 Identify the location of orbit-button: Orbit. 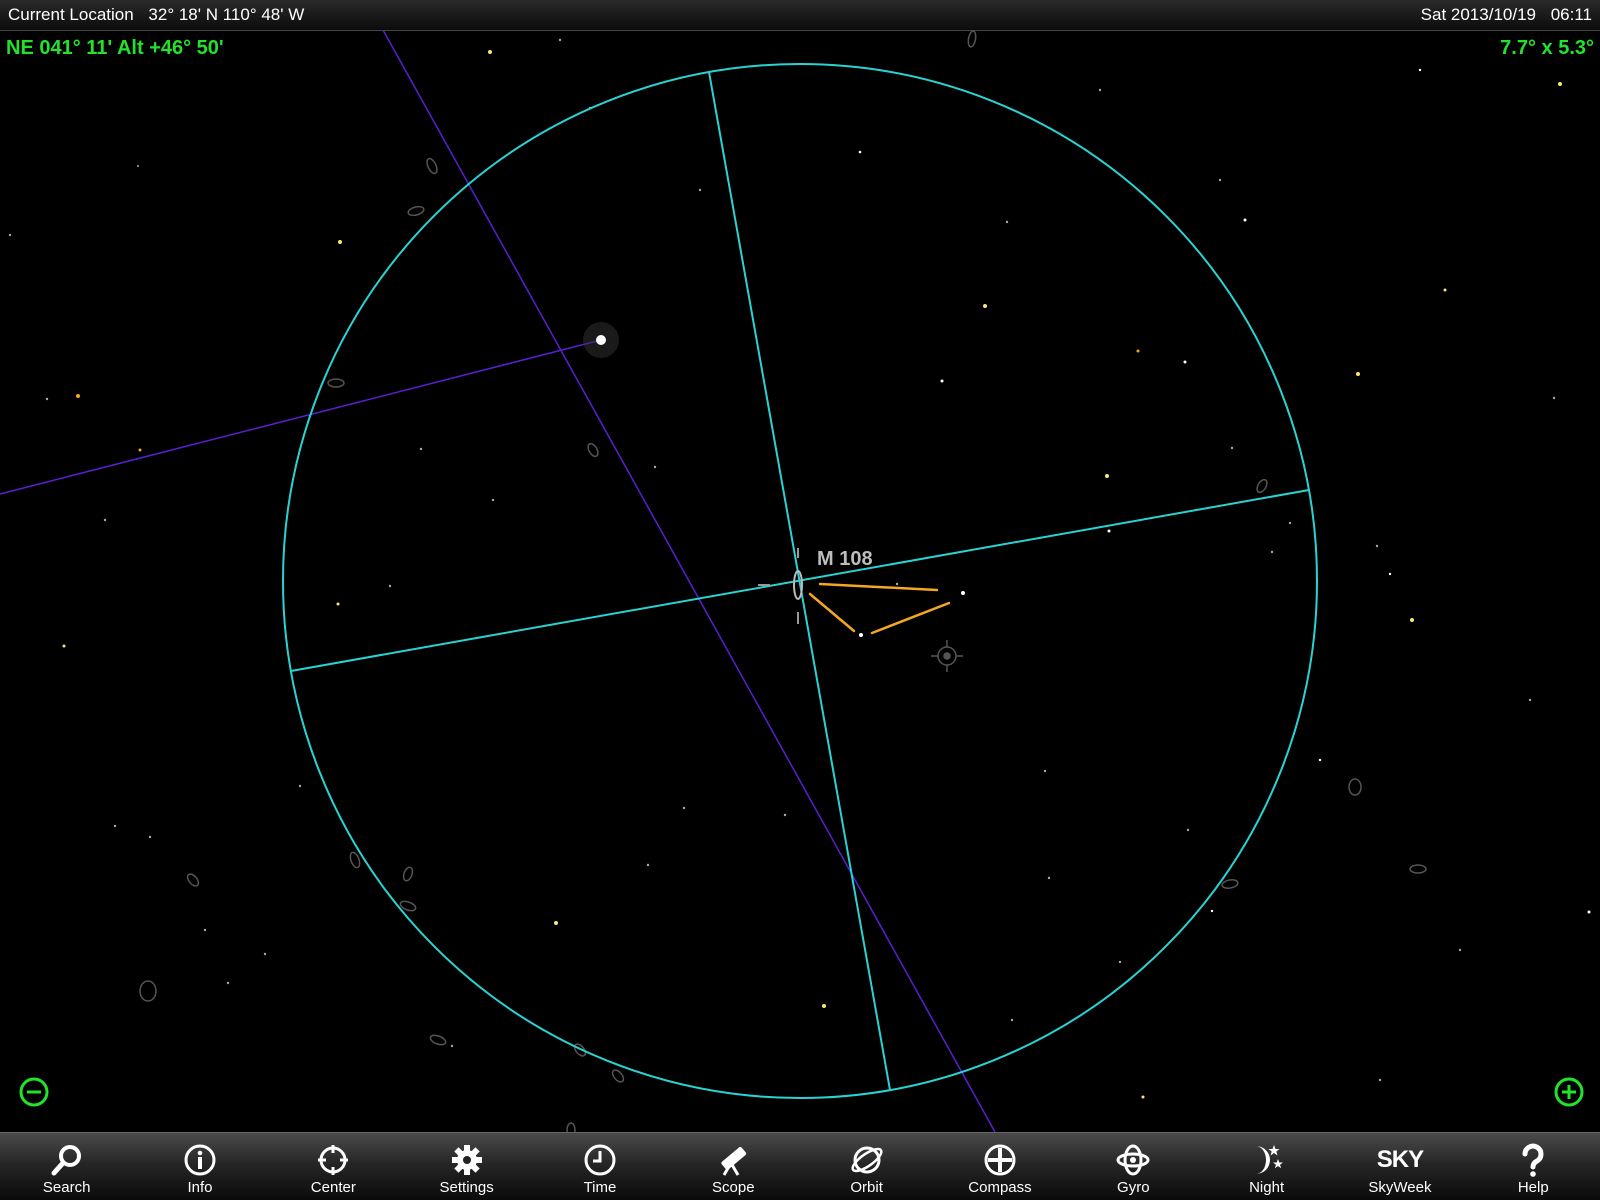
(866, 1166).